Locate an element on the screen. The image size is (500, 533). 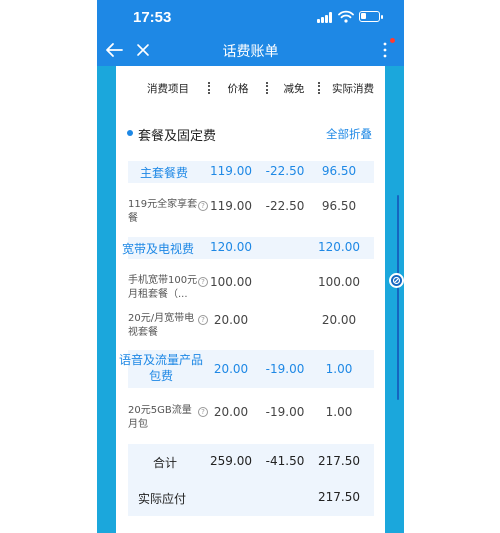
section-title: 套餐及固定费 is located at coordinates (177, 136).